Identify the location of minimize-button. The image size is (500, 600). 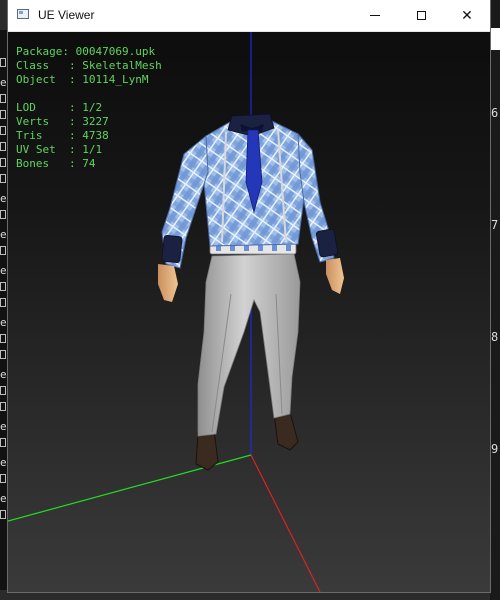
(375, 15).